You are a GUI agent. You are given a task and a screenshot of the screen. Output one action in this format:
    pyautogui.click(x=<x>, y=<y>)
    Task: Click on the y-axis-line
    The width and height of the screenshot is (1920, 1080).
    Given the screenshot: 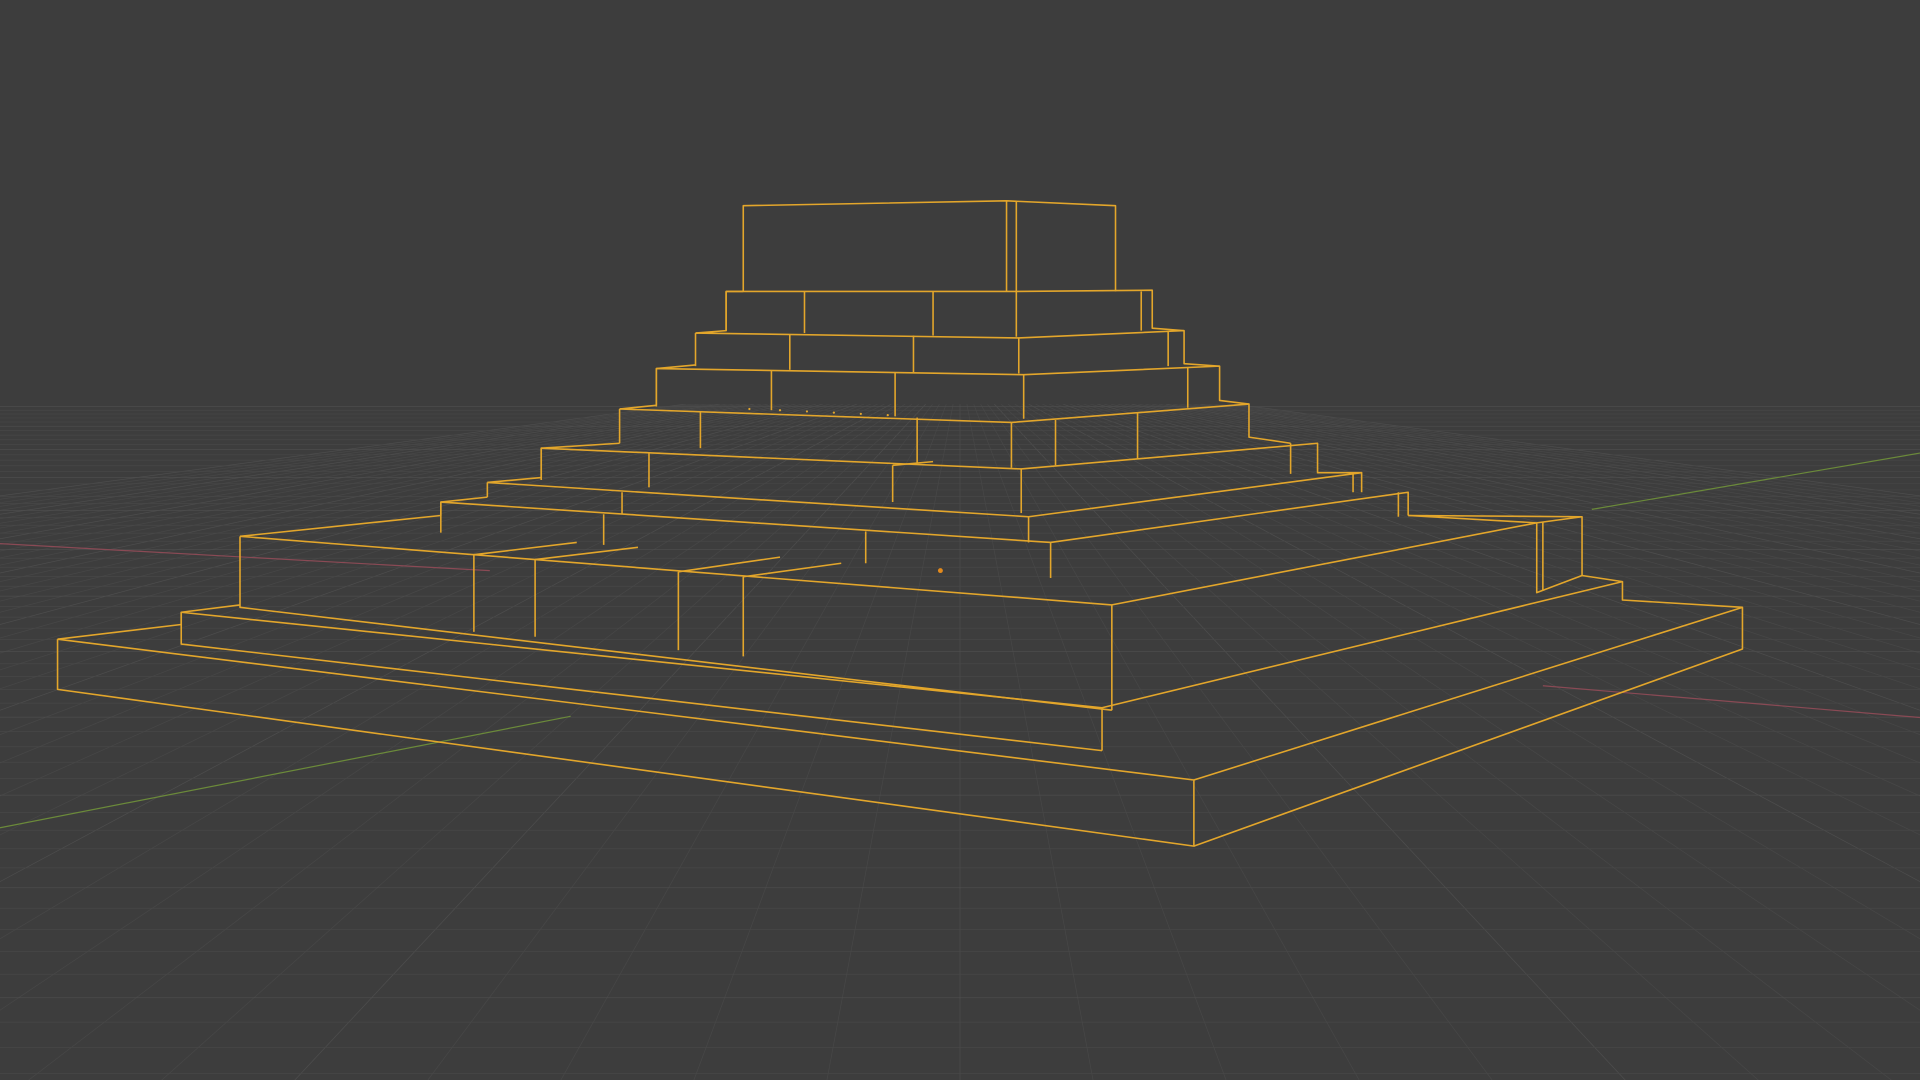 What is the action you would take?
    pyautogui.click(x=285, y=772)
    